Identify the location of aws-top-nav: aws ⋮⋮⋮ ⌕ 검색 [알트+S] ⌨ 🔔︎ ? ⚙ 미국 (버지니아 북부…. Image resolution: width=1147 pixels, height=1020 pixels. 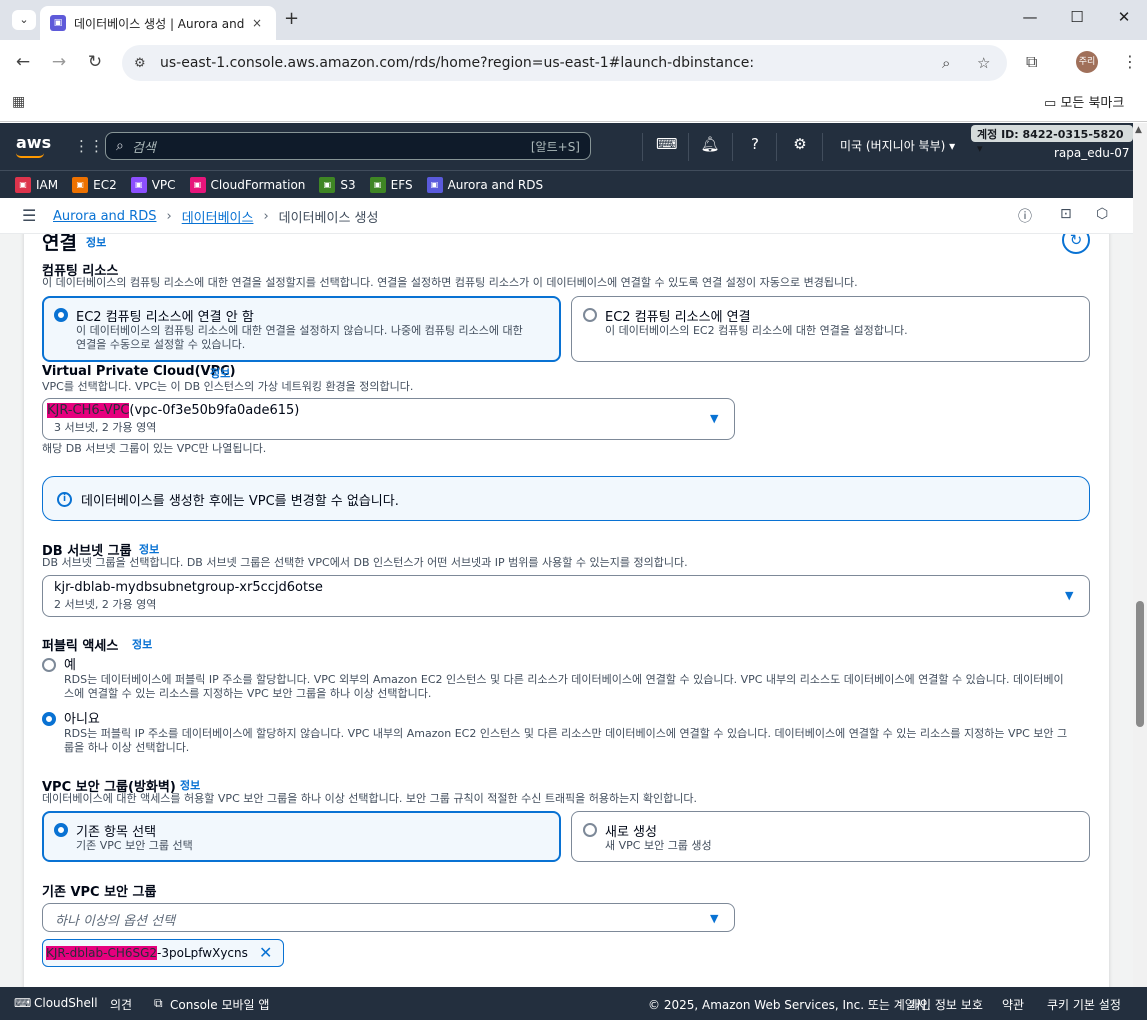
(566, 146).